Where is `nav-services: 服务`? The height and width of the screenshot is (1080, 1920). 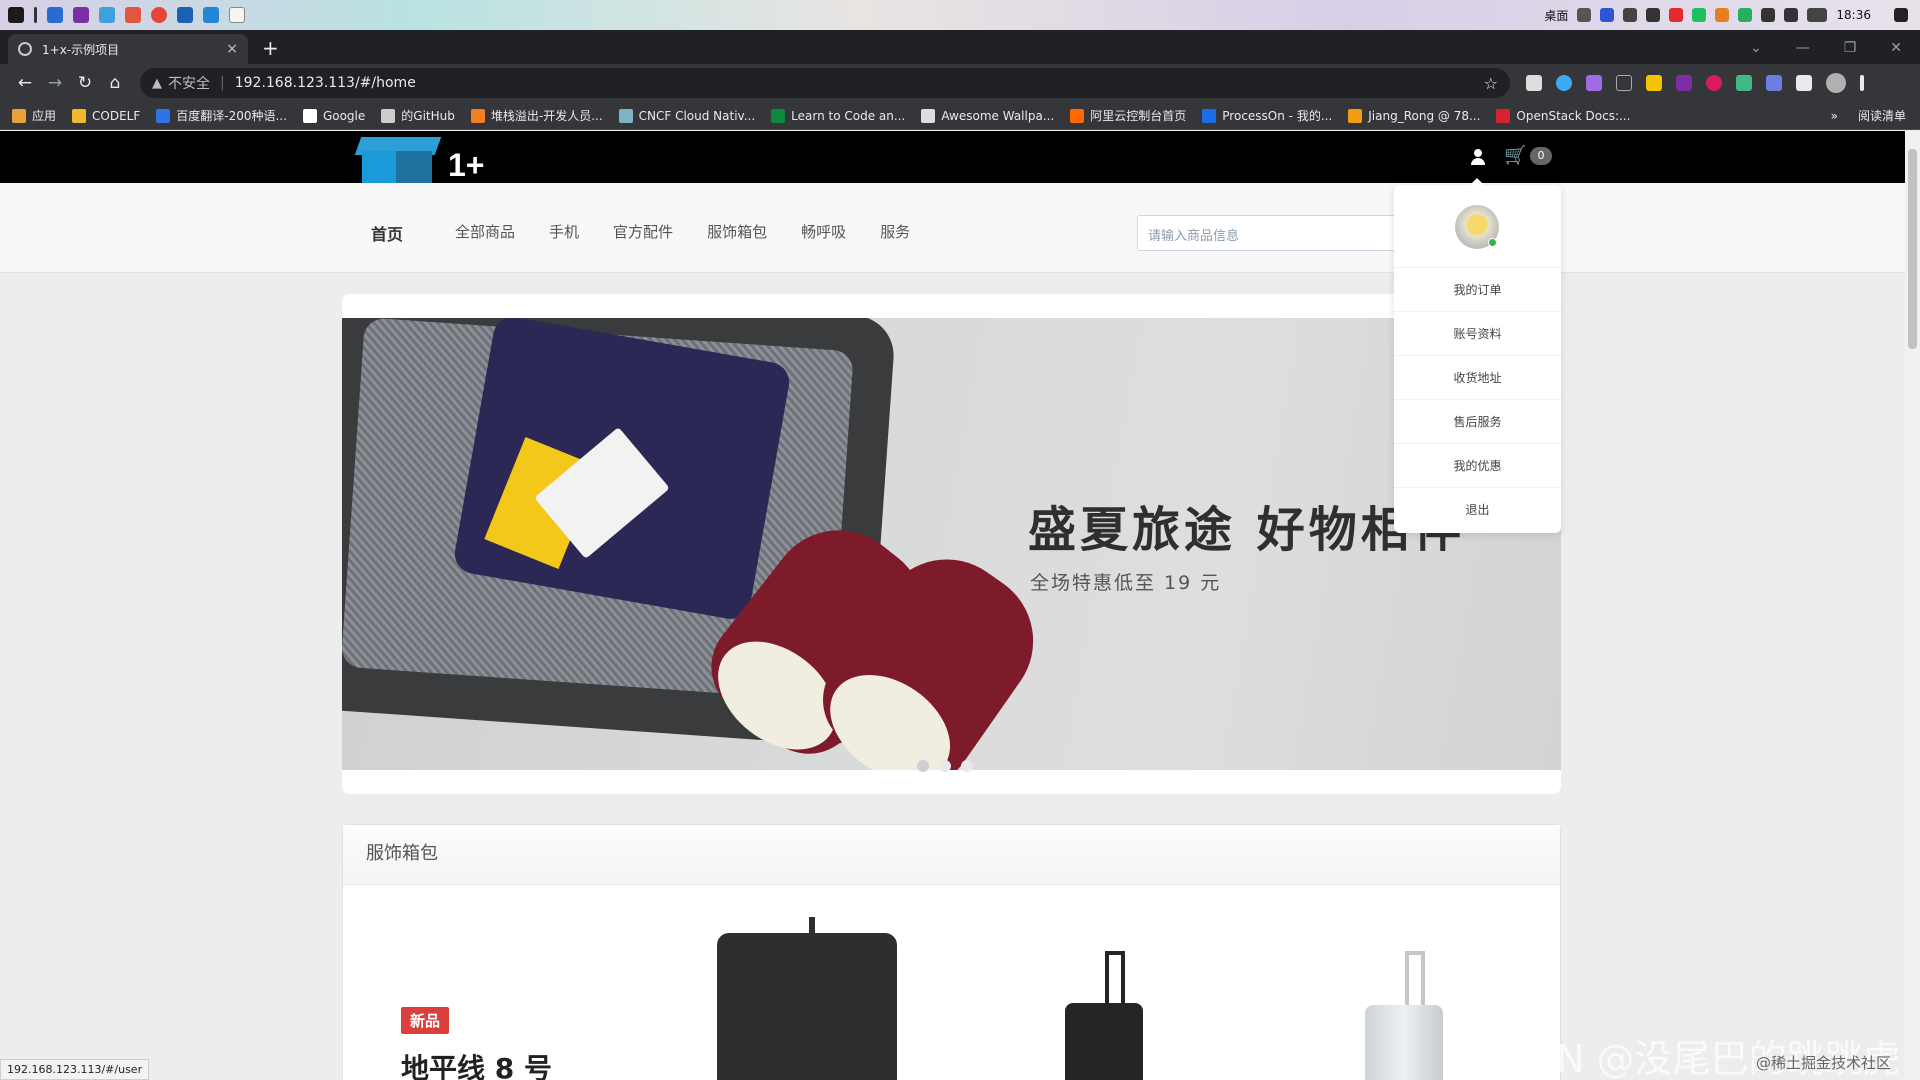
nav-services: 服务 is located at coordinates (895, 233).